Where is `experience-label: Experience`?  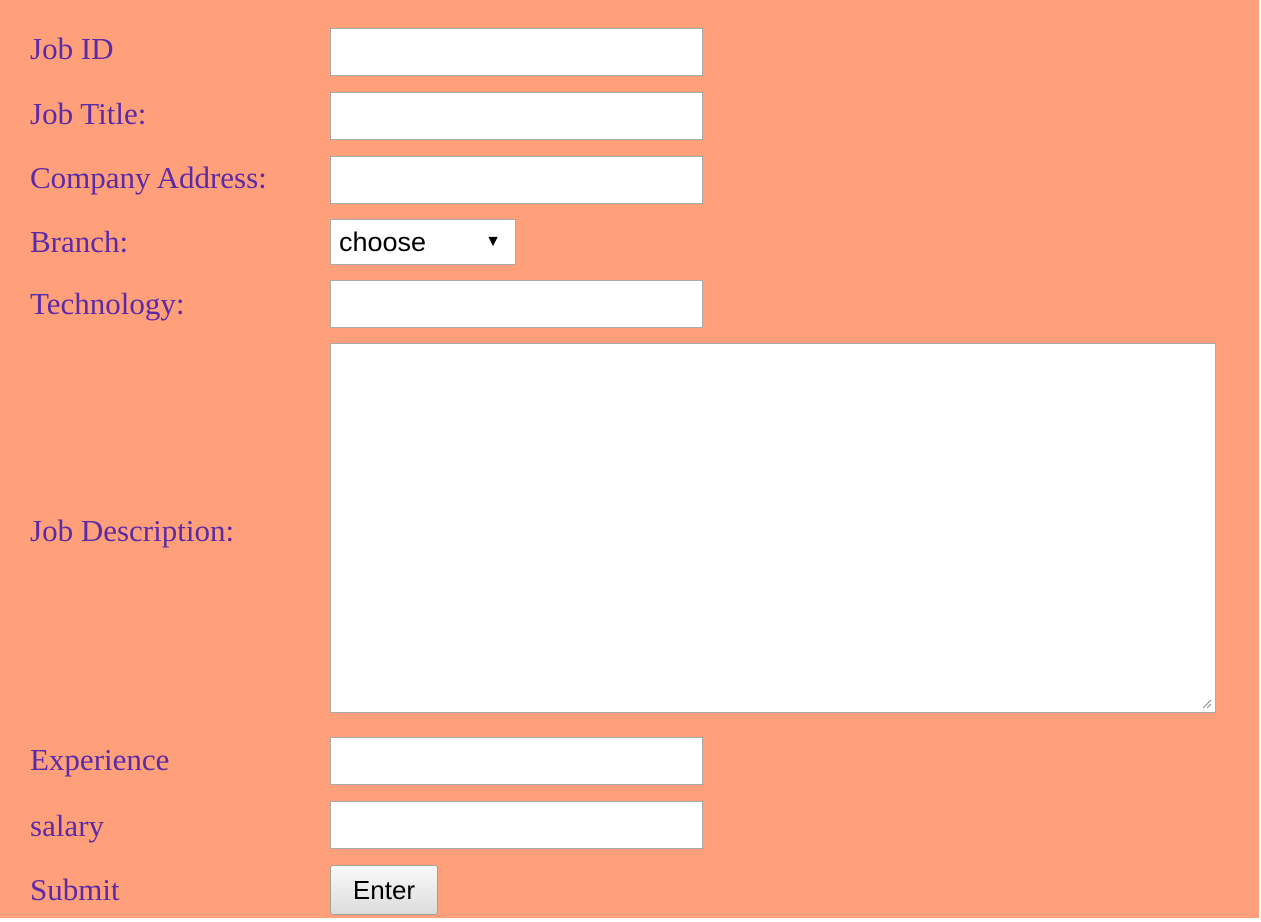 experience-label: Experience is located at coordinates (100, 759).